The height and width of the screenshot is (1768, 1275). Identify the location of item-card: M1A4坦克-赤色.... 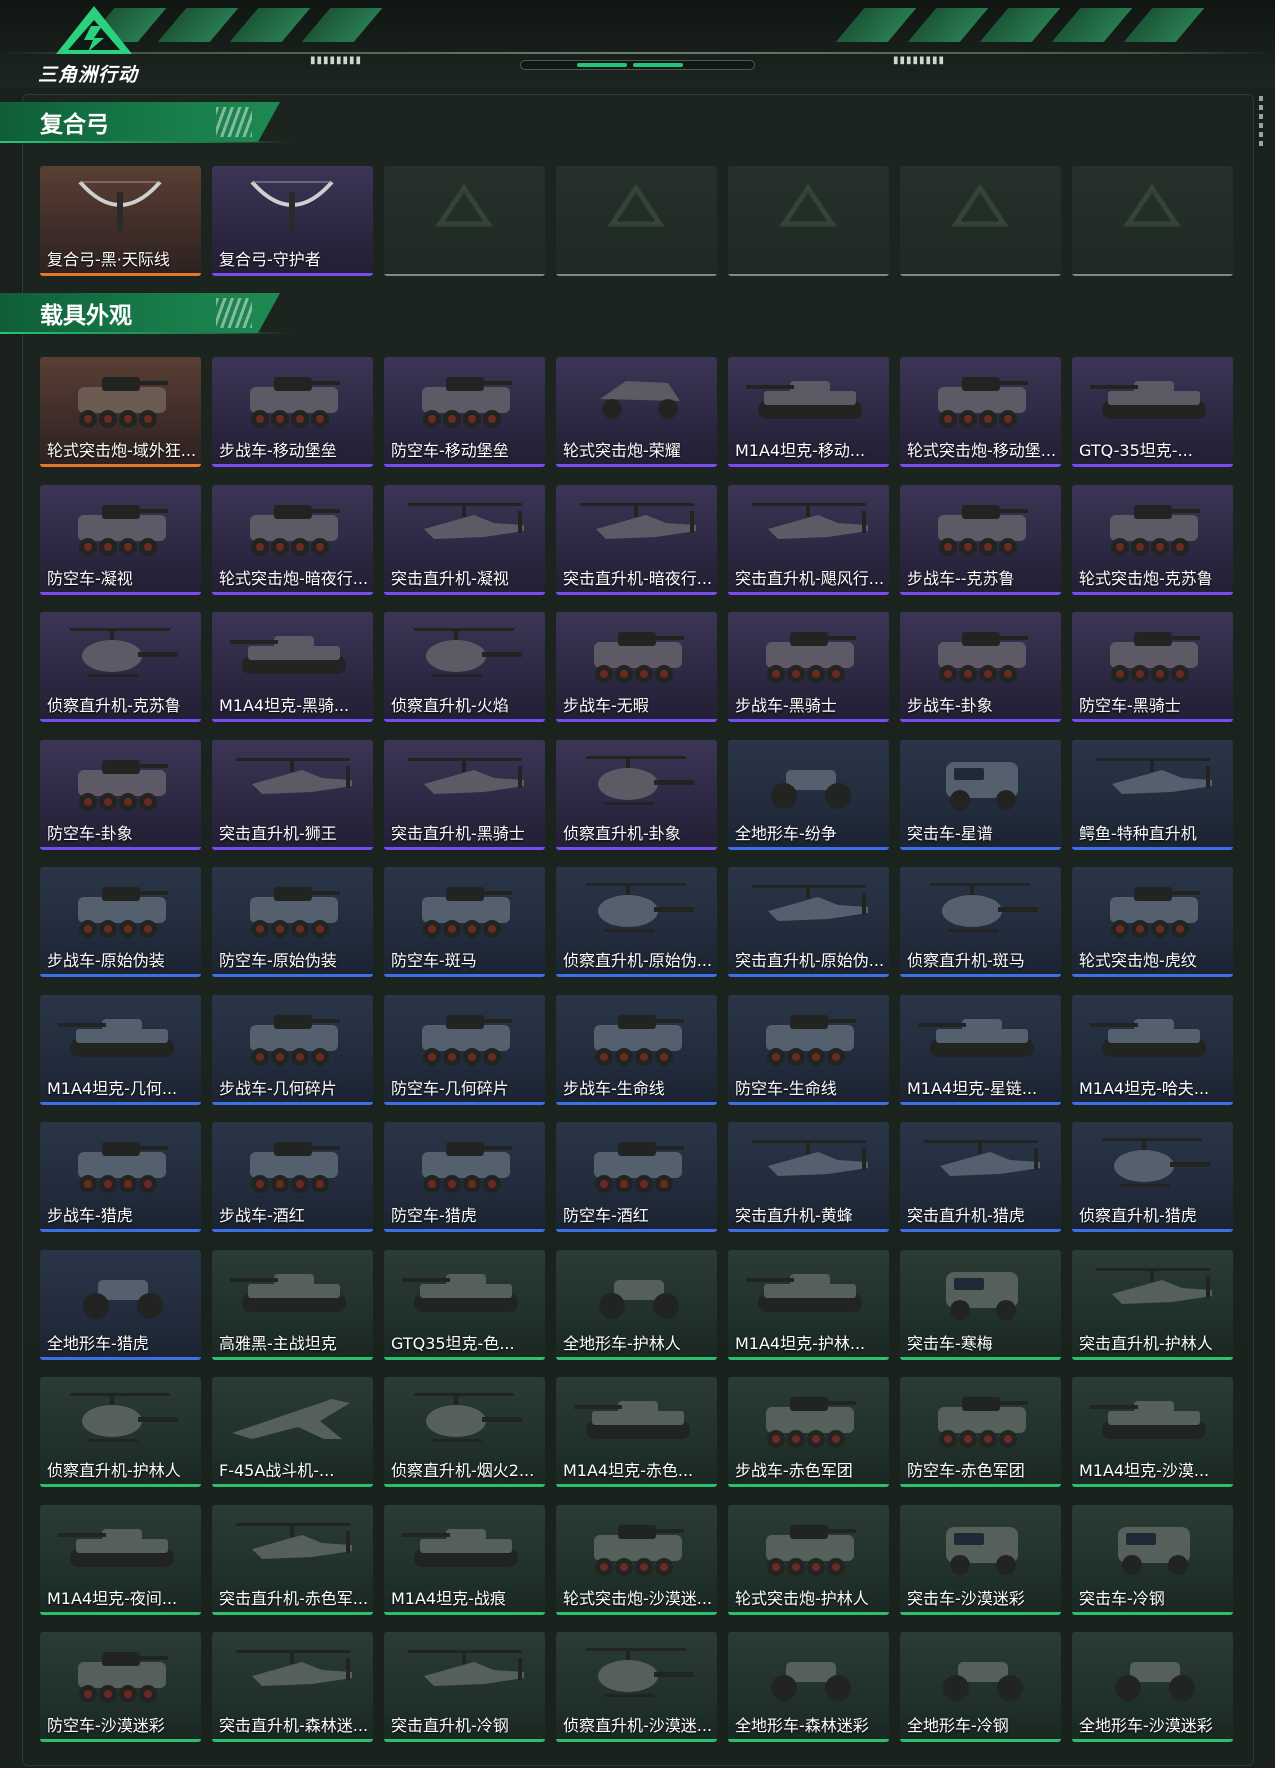
(636, 1432).